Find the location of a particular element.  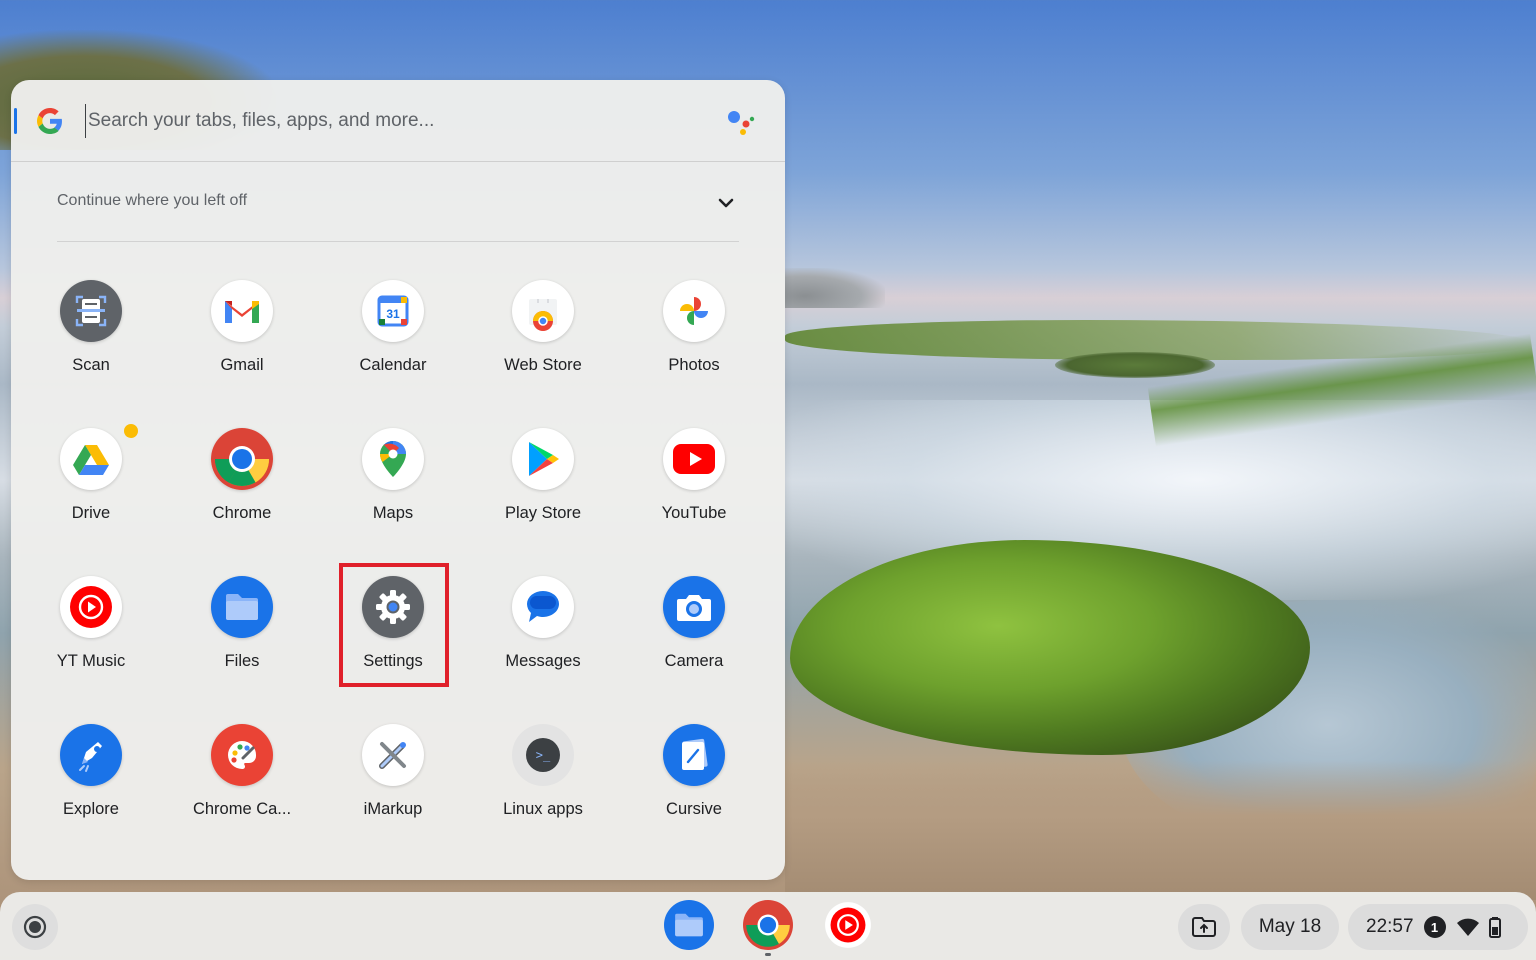

app-tile-play-store: Play Store is located at coordinates (543, 478).